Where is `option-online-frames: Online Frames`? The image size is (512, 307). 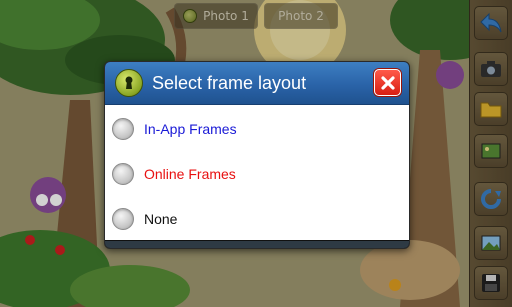 option-online-frames: Online Frames is located at coordinates (257, 173).